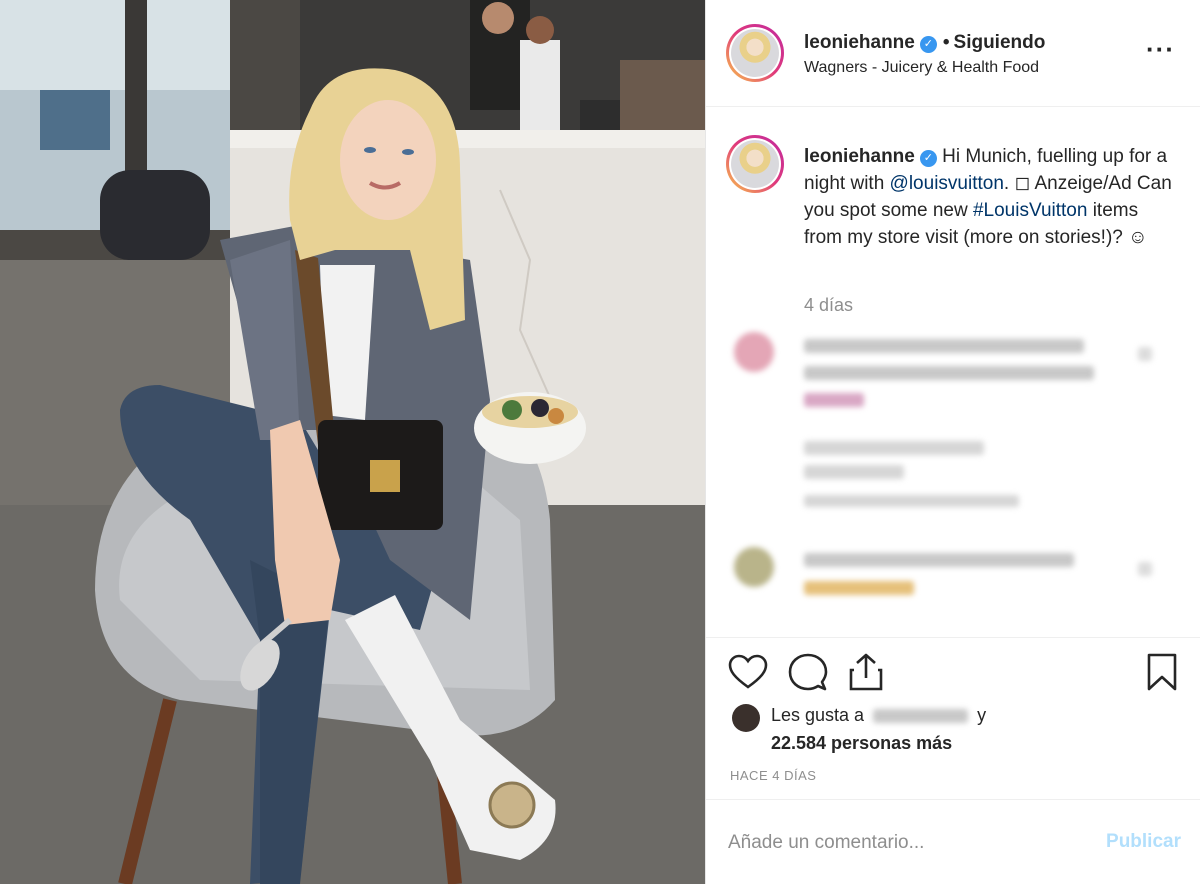 This screenshot has width=1200, height=884. Describe the element at coordinates (859, 156) in the screenshot. I see `caption-username: leoniehanne` at that location.